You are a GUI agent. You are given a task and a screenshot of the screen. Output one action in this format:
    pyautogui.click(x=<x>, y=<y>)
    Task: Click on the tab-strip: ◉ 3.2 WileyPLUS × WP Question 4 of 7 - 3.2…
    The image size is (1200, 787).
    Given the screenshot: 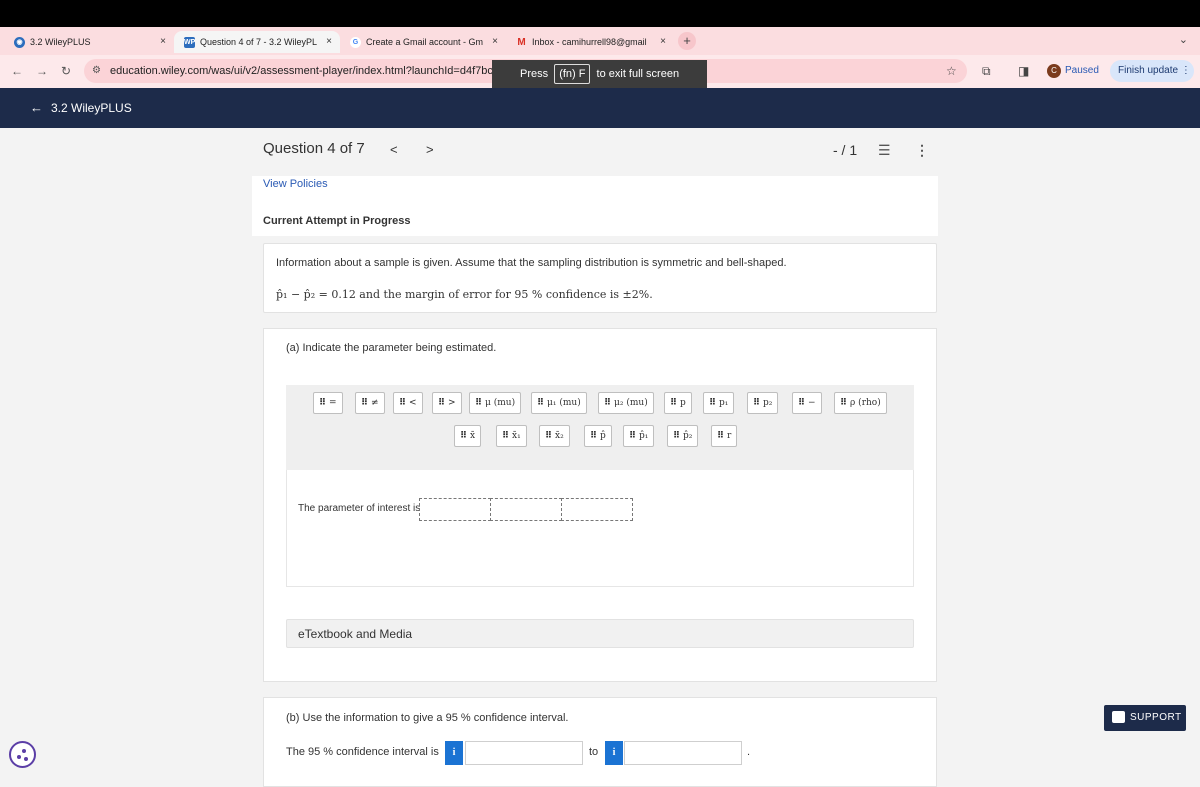 What is the action you would take?
    pyautogui.click(x=600, y=41)
    